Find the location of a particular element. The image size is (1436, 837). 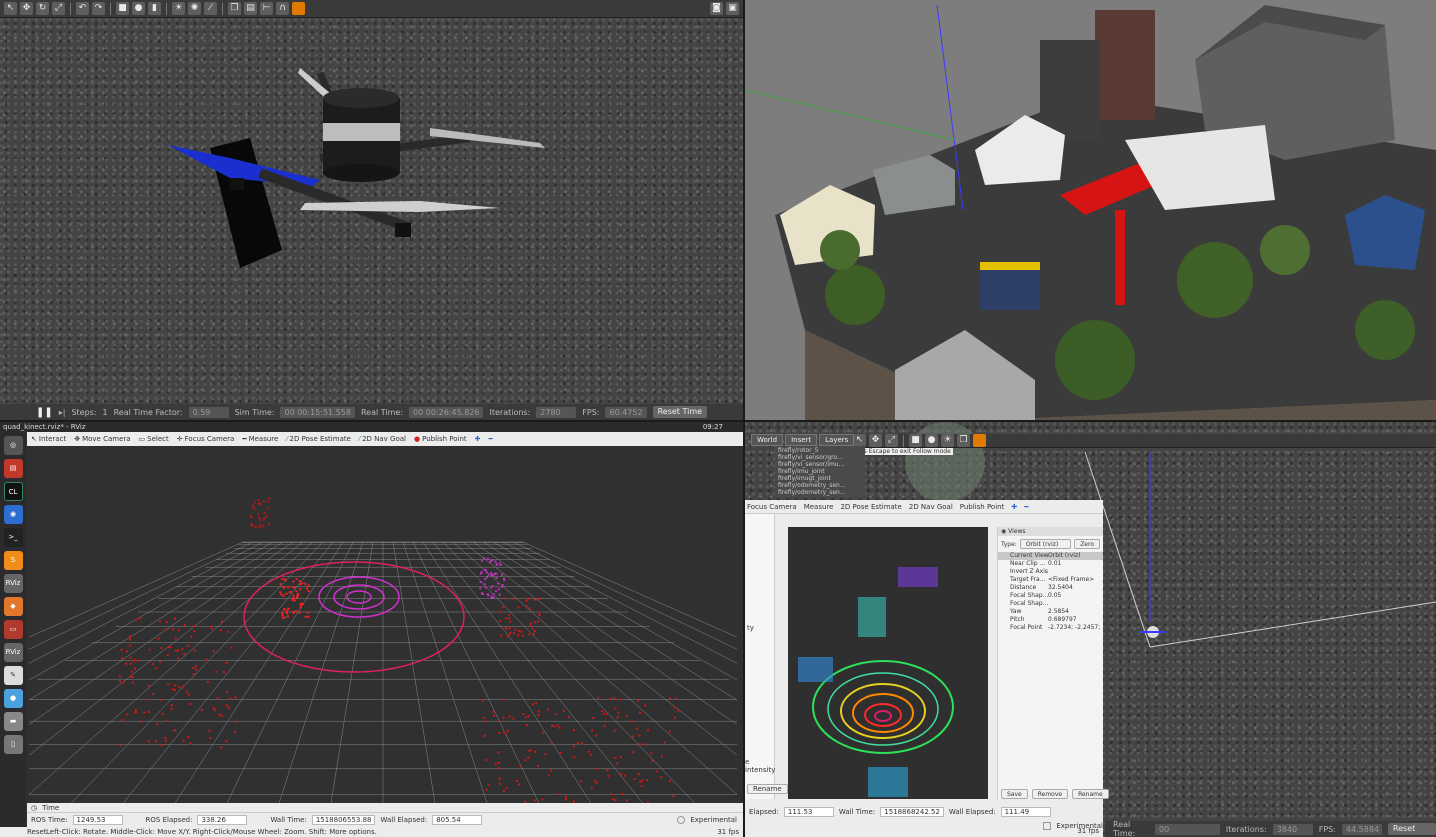

browser-icon: ◉ is located at coordinates (13, 514).